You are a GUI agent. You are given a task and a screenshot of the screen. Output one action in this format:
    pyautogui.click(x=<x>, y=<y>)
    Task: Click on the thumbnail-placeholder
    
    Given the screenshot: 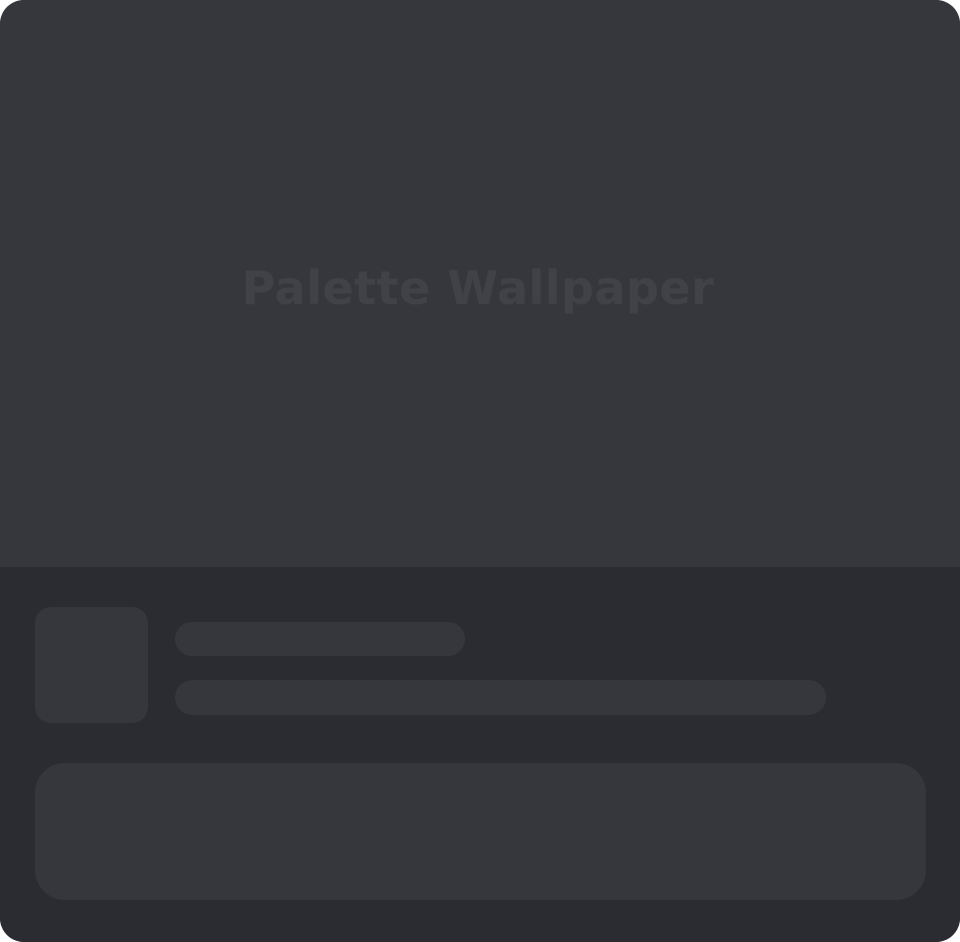 What is the action you would take?
    pyautogui.click(x=91, y=665)
    